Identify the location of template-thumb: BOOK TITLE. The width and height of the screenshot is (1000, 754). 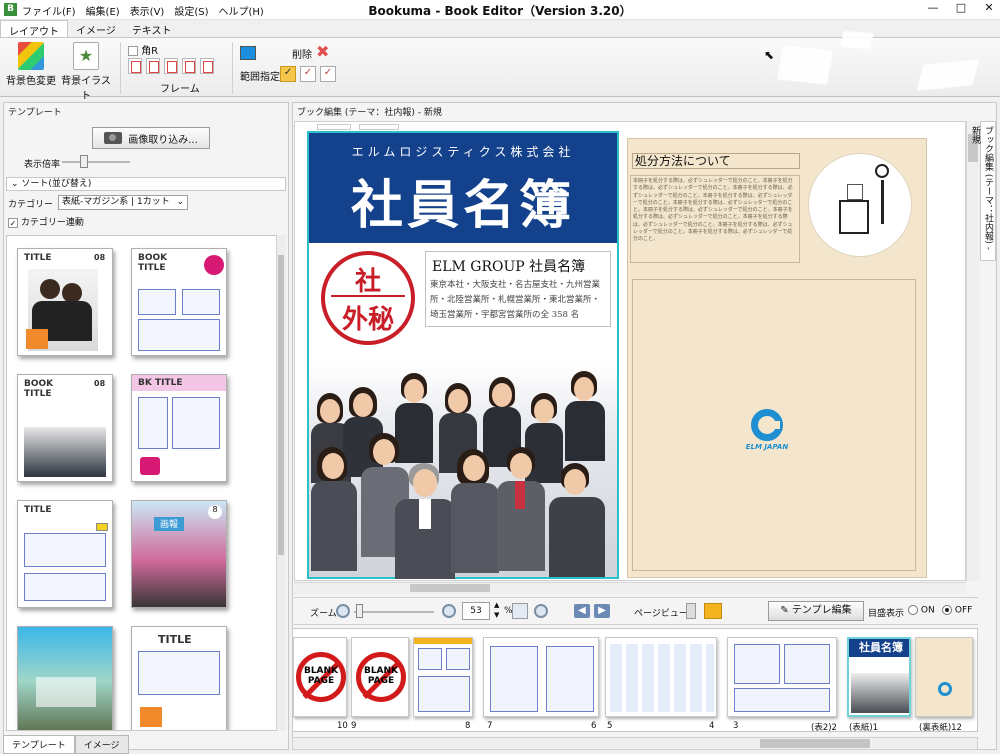
(179, 302).